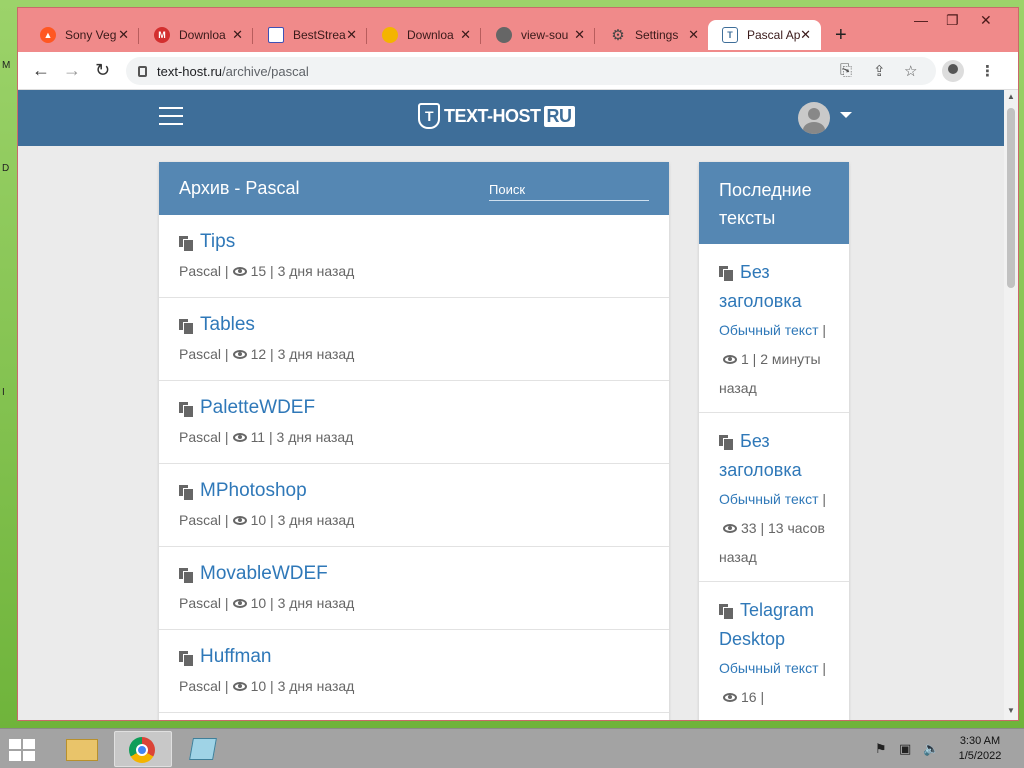  I want to click on entry-title-link: Tips, so click(217, 242).